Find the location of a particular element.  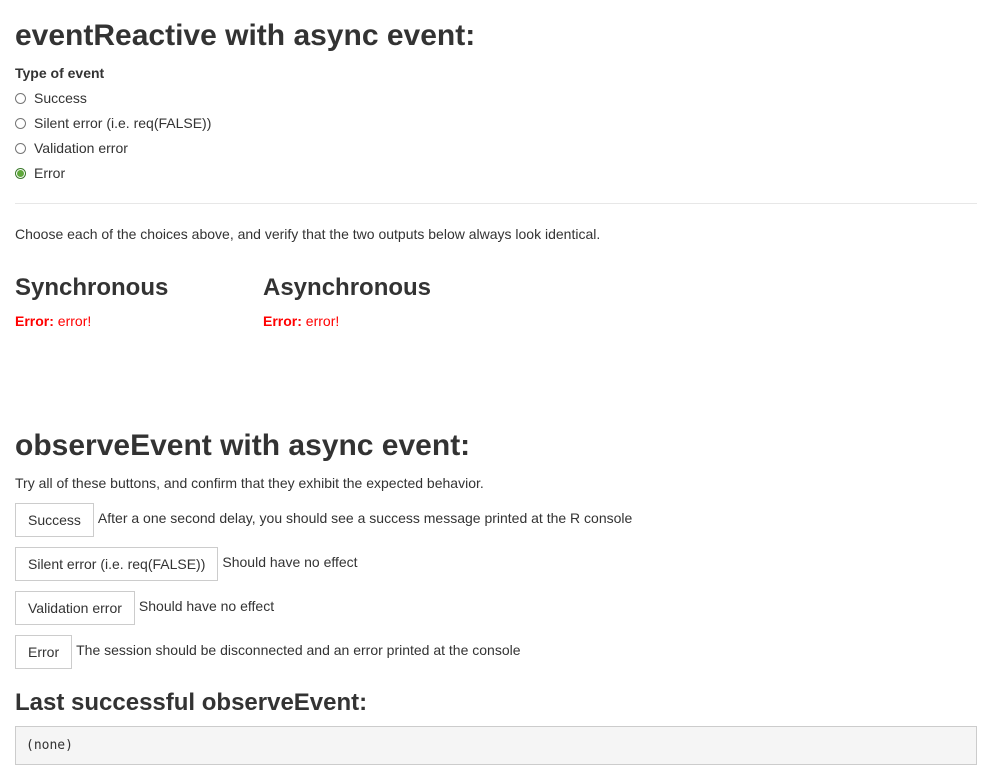

radio-option-error: Error is located at coordinates (40, 173).